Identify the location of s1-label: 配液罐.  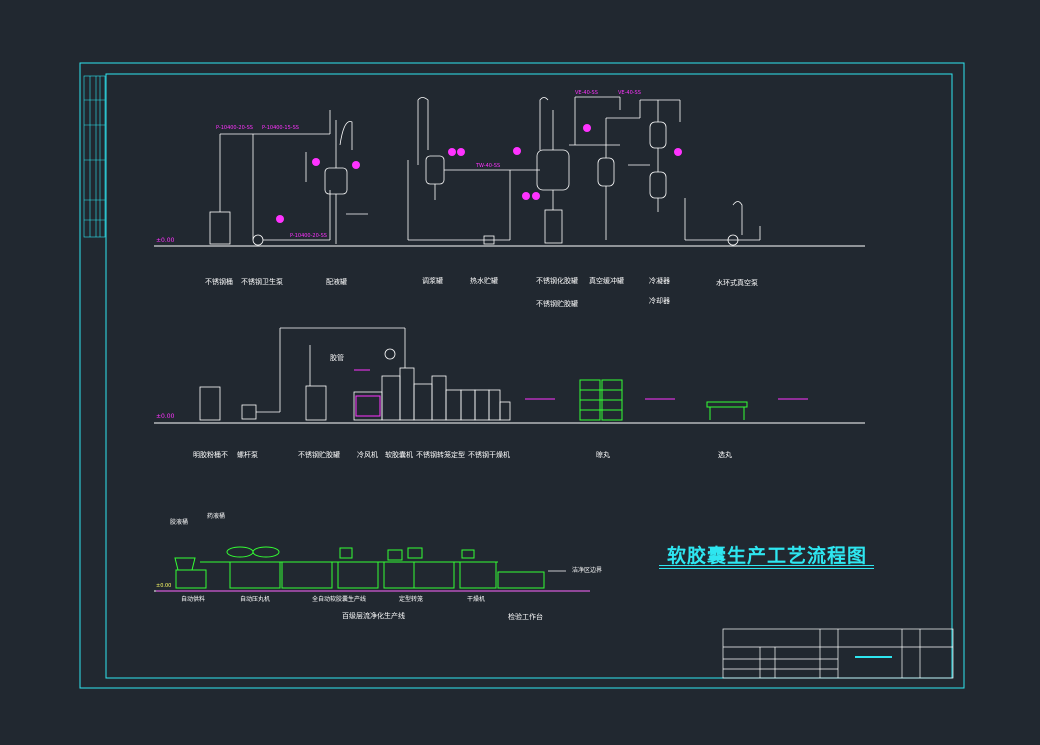
(336, 282).